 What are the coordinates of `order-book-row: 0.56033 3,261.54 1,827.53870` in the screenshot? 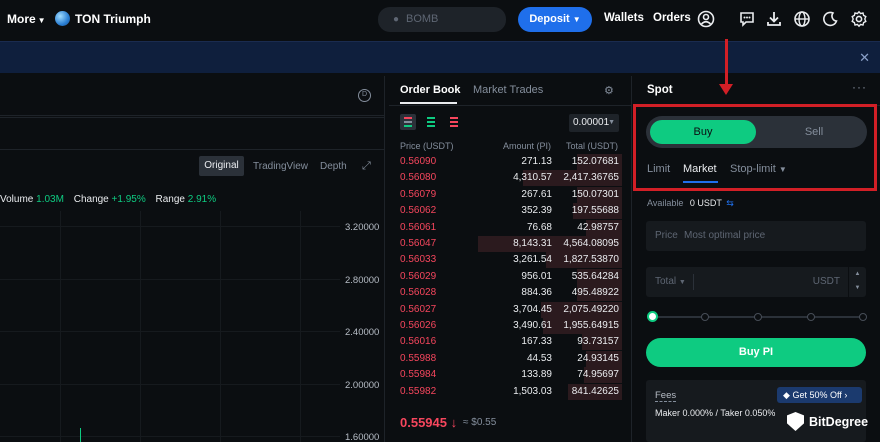 It's located at (510, 260).